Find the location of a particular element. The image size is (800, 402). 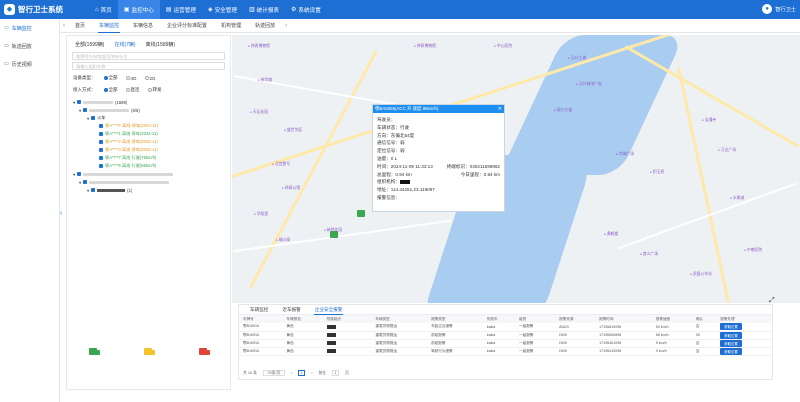

caret-down-icon: ▾ is located at coordinates (88, 118).